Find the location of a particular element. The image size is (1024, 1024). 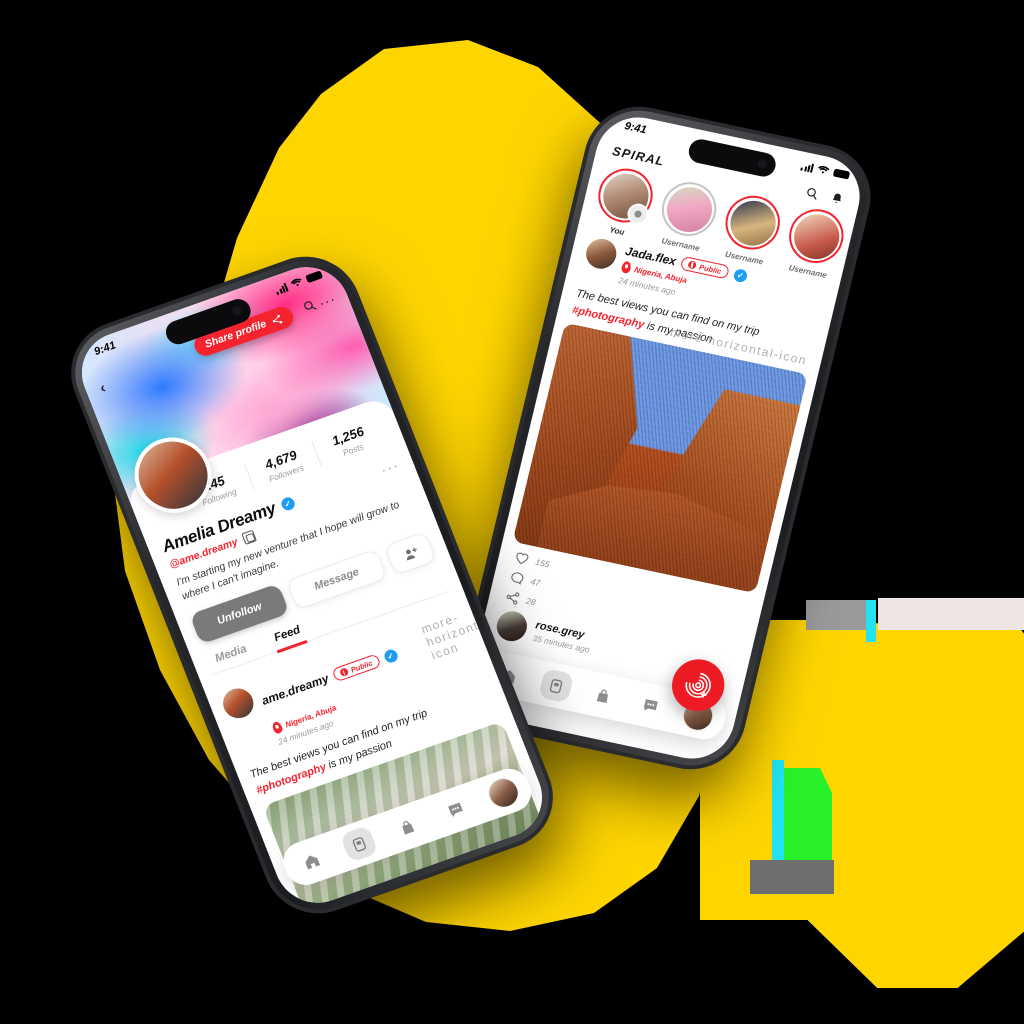

decorative-fragment-cyan-top is located at coordinates (871, 621).